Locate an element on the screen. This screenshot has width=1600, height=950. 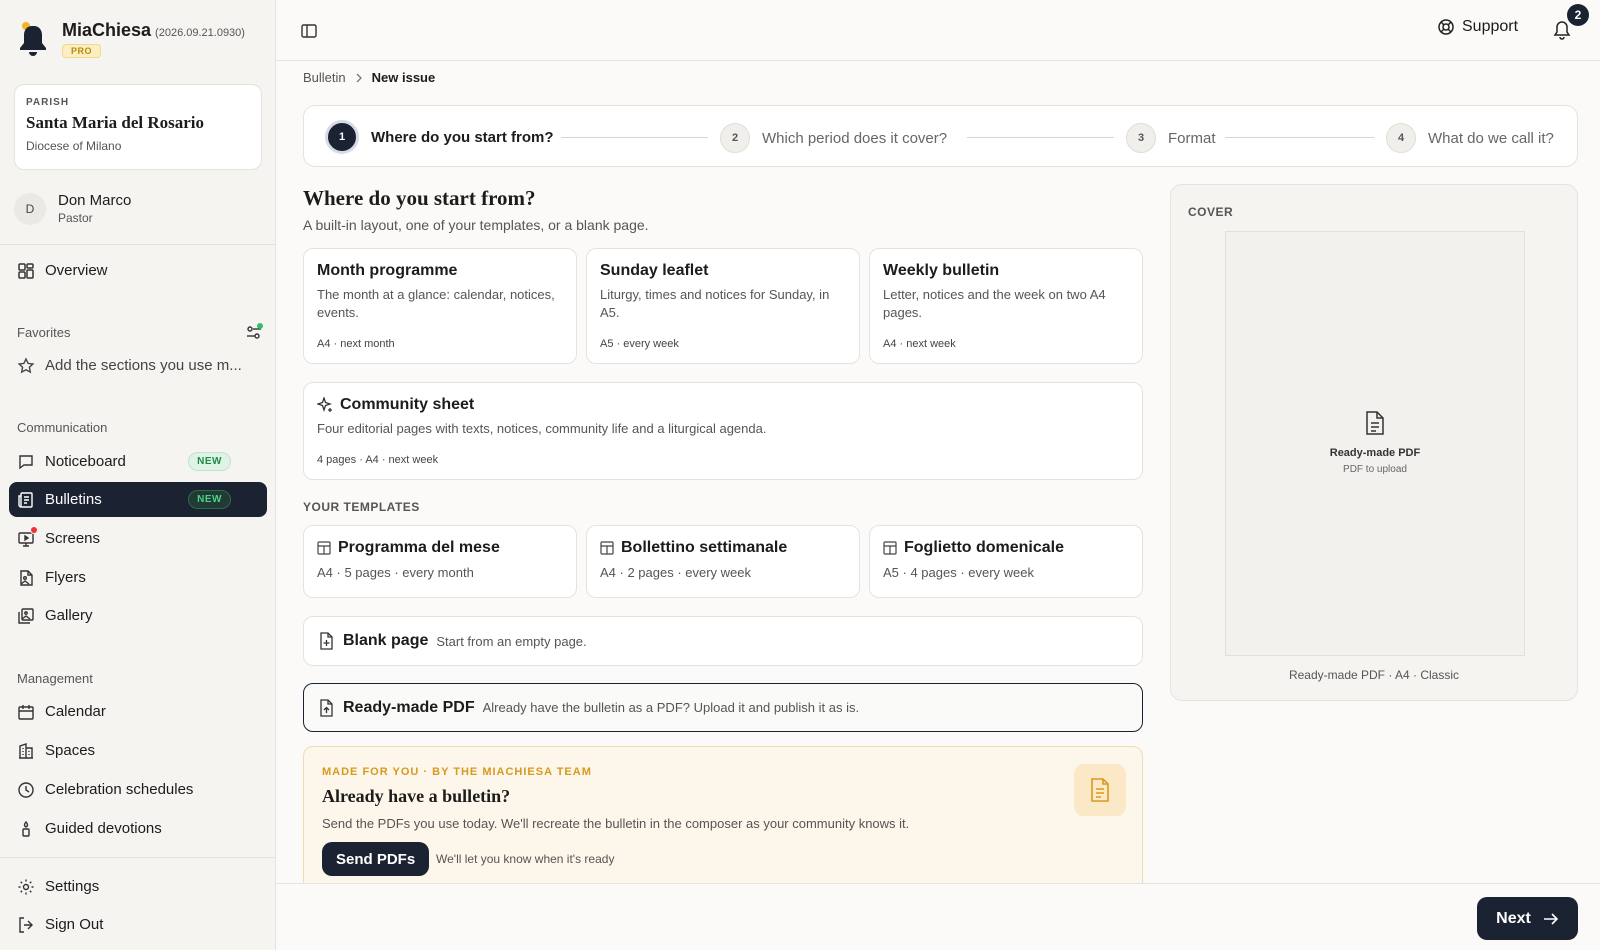
step-label: What do we call it? is located at coordinates (1491, 138).